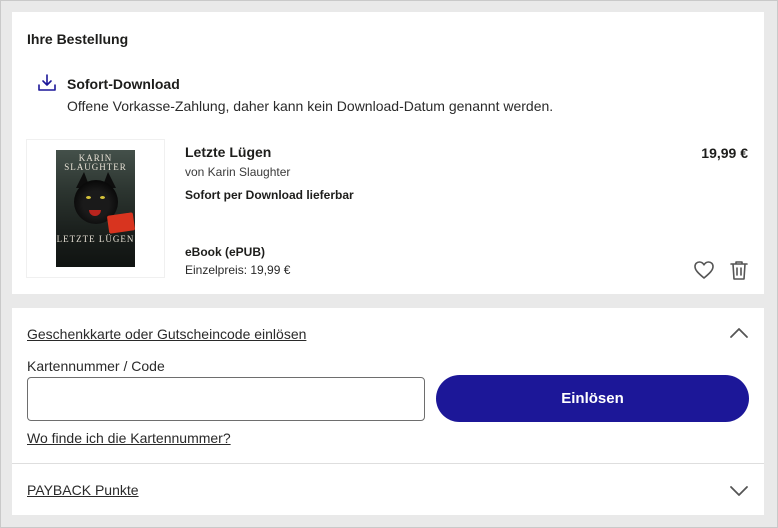 This screenshot has width=778, height=528. I want to click on cover-sticker, so click(120, 223).